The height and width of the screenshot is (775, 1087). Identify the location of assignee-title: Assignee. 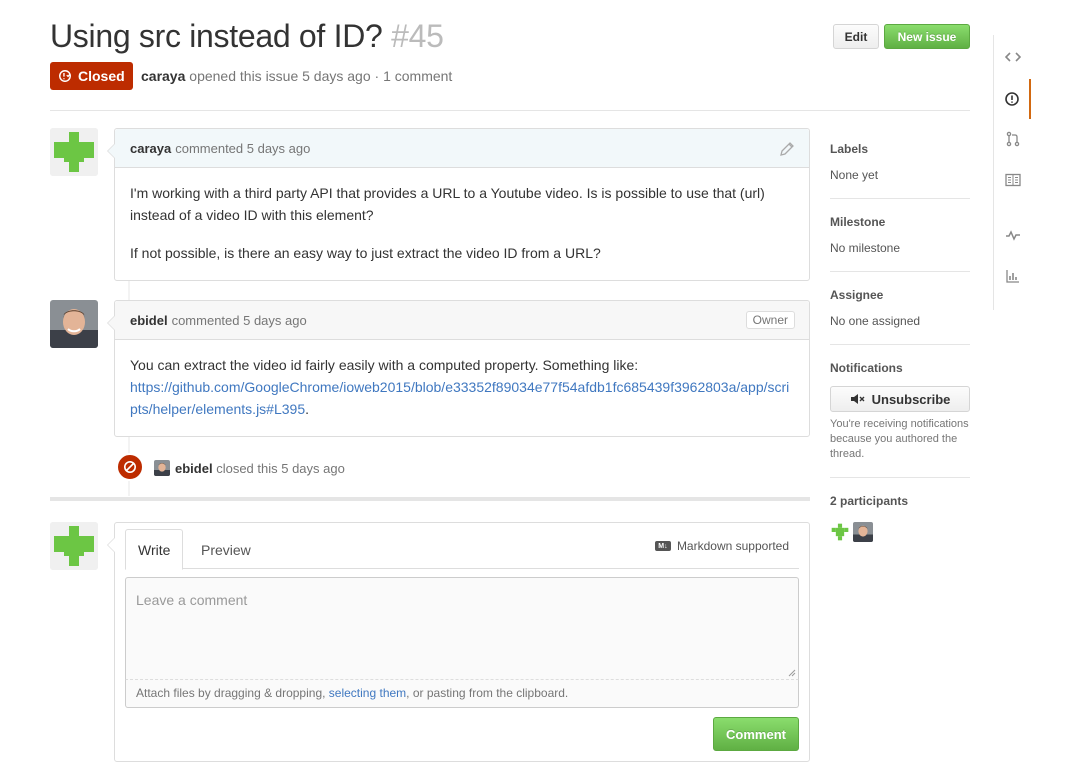
(857, 295).